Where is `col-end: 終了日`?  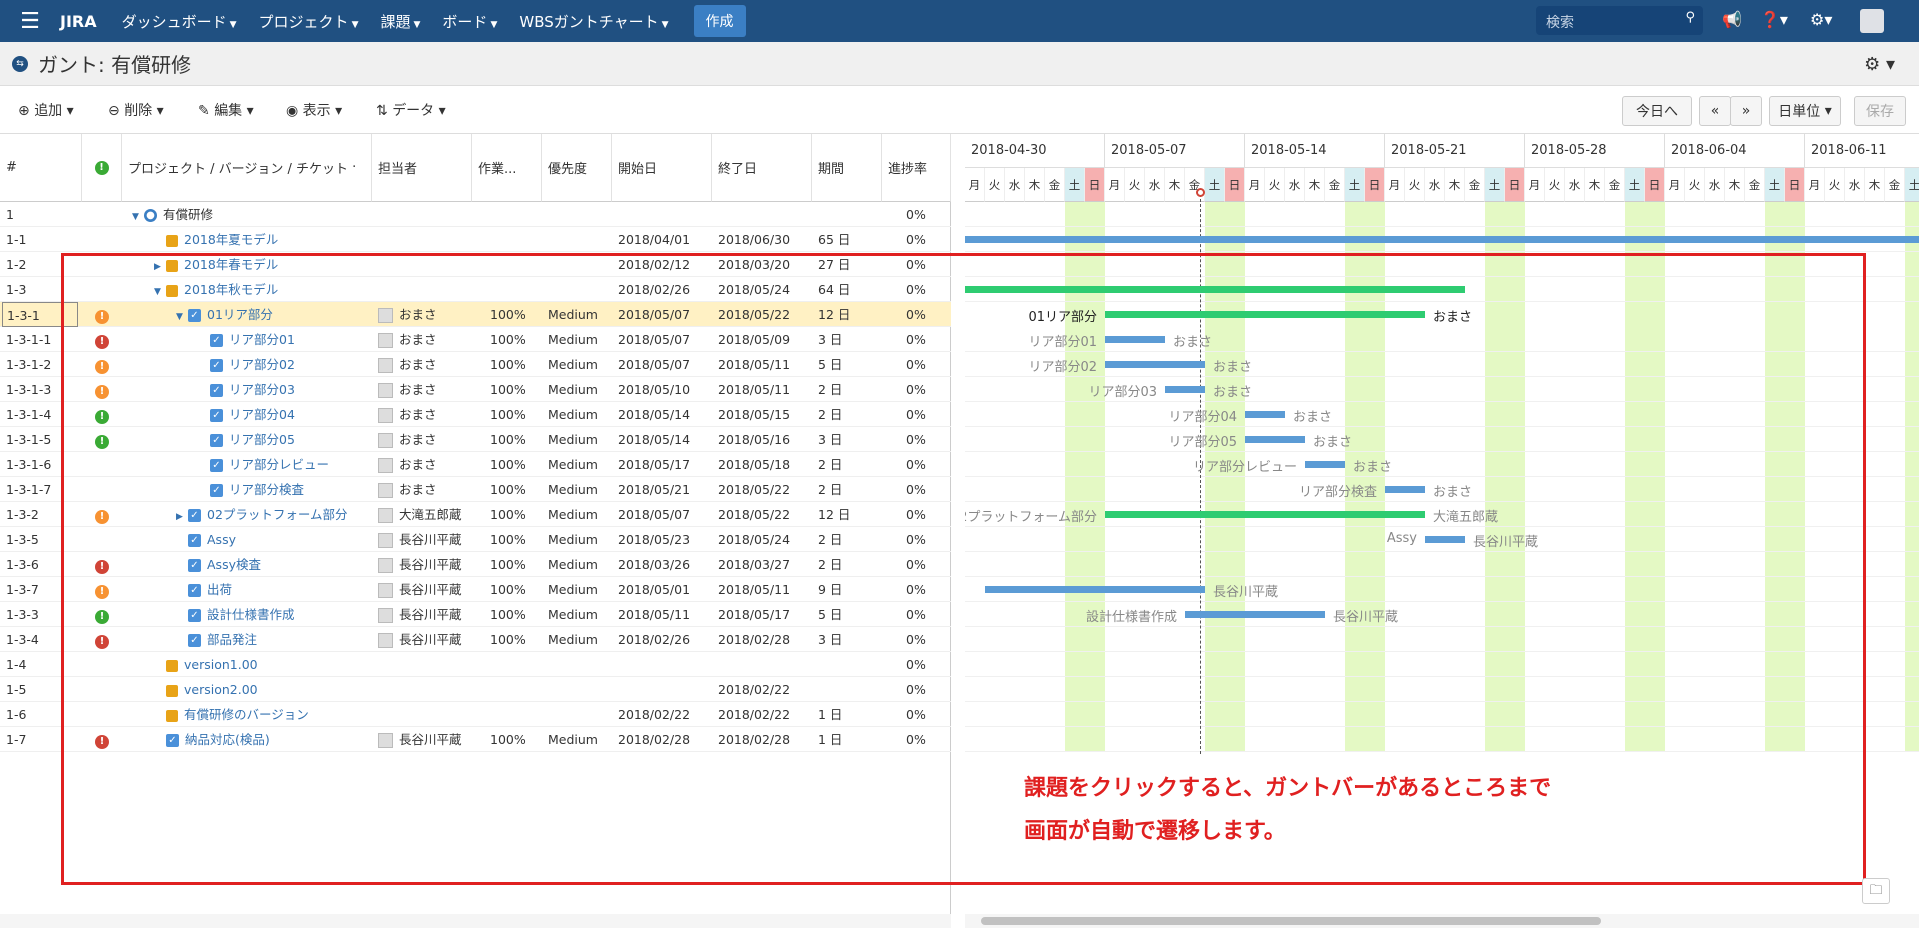 col-end: 終了日 is located at coordinates (762, 168).